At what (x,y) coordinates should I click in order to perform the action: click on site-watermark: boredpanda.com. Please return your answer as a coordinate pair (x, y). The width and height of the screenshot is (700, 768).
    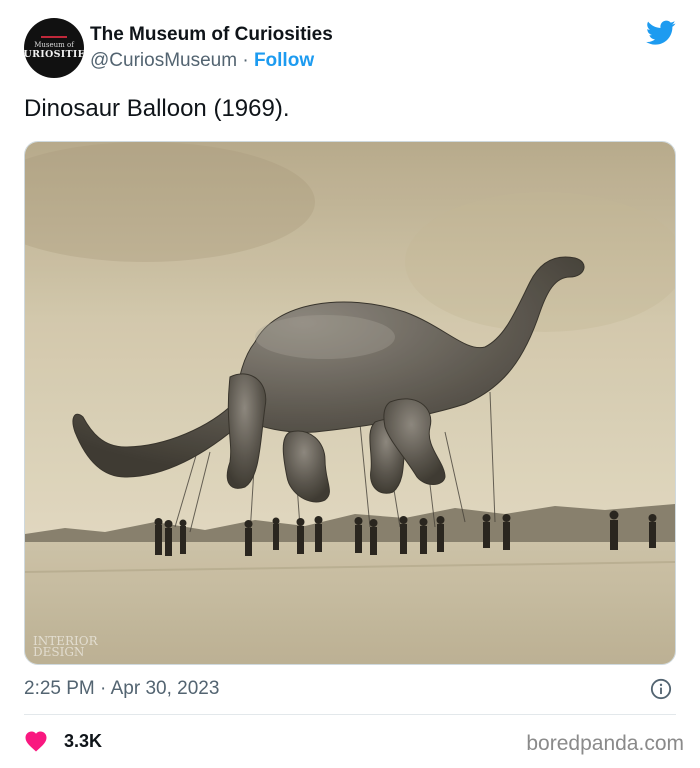
    Looking at the image, I should click on (605, 743).